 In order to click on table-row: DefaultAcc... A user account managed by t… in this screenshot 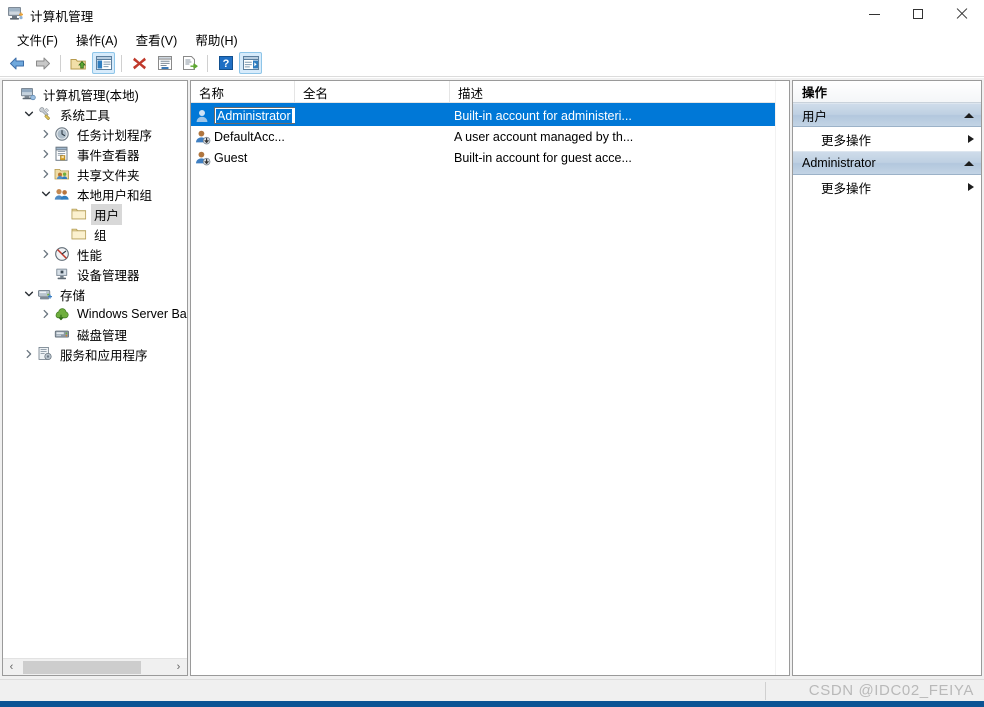, I will do `click(490, 136)`.